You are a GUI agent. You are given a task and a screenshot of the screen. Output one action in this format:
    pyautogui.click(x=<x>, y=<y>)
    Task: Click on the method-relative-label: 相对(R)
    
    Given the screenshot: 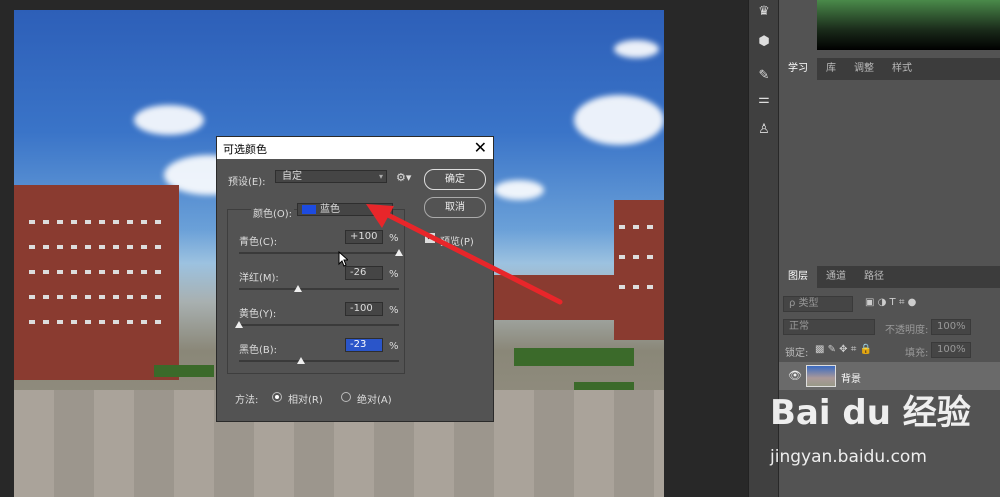 What is the action you would take?
    pyautogui.click(x=305, y=400)
    